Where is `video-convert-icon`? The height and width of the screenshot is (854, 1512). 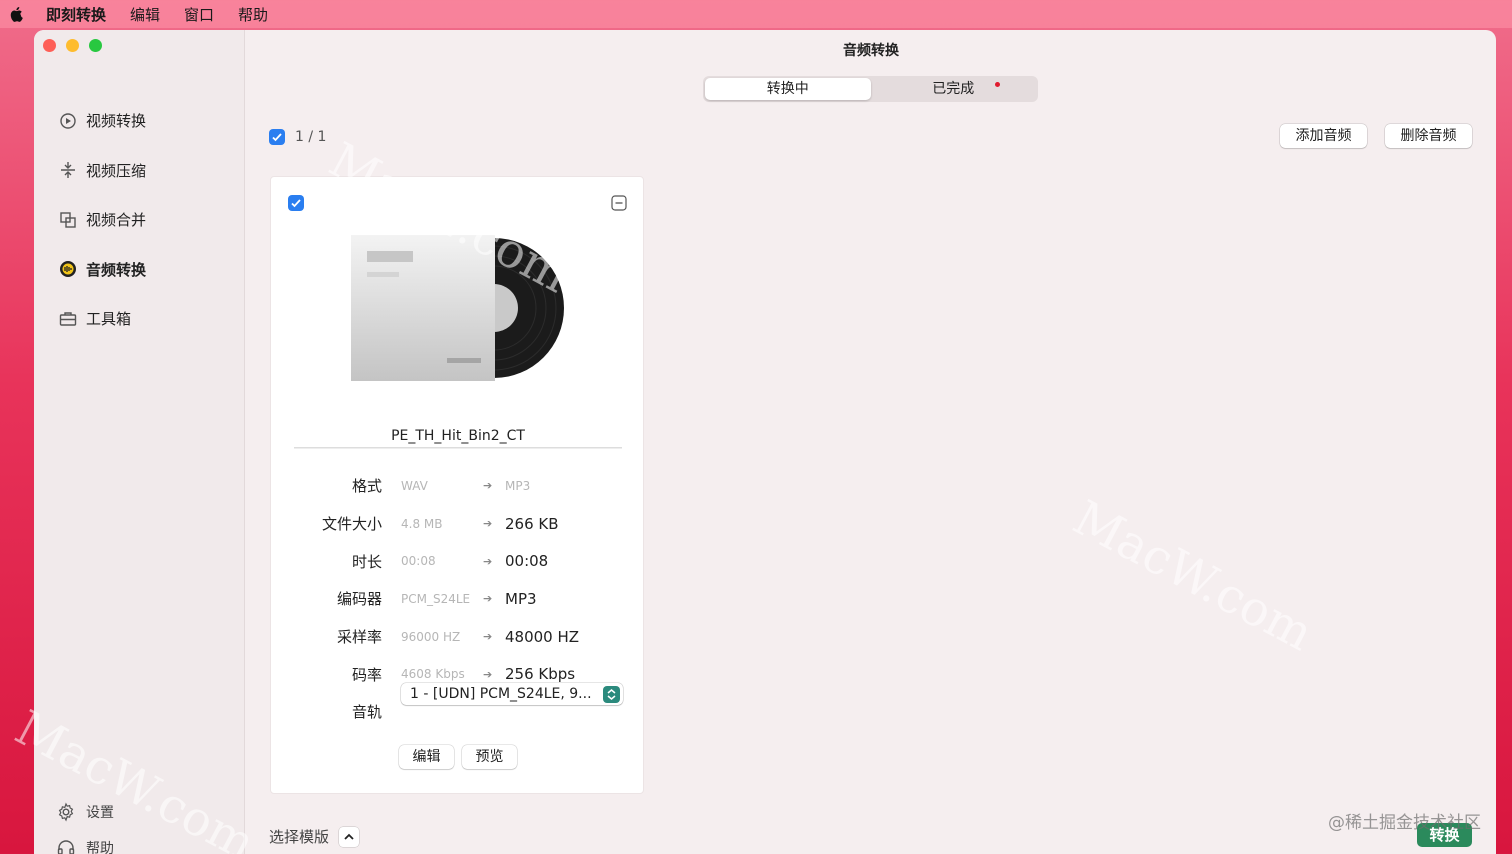 video-convert-icon is located at coordinates (68, 121).